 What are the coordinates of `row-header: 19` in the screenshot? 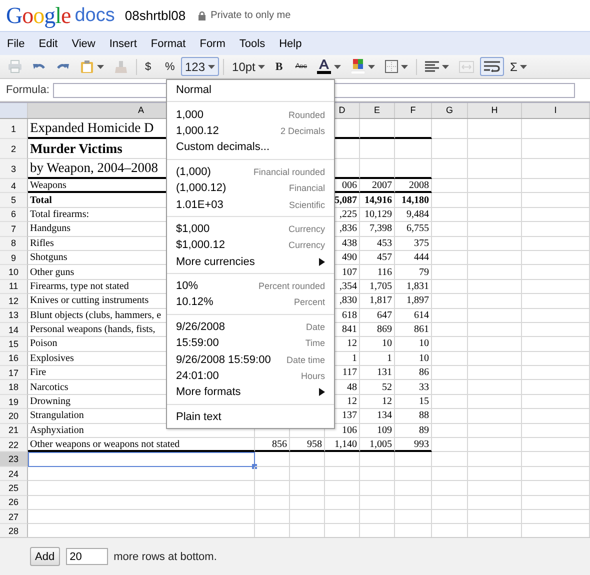 It's located at (14, 402).